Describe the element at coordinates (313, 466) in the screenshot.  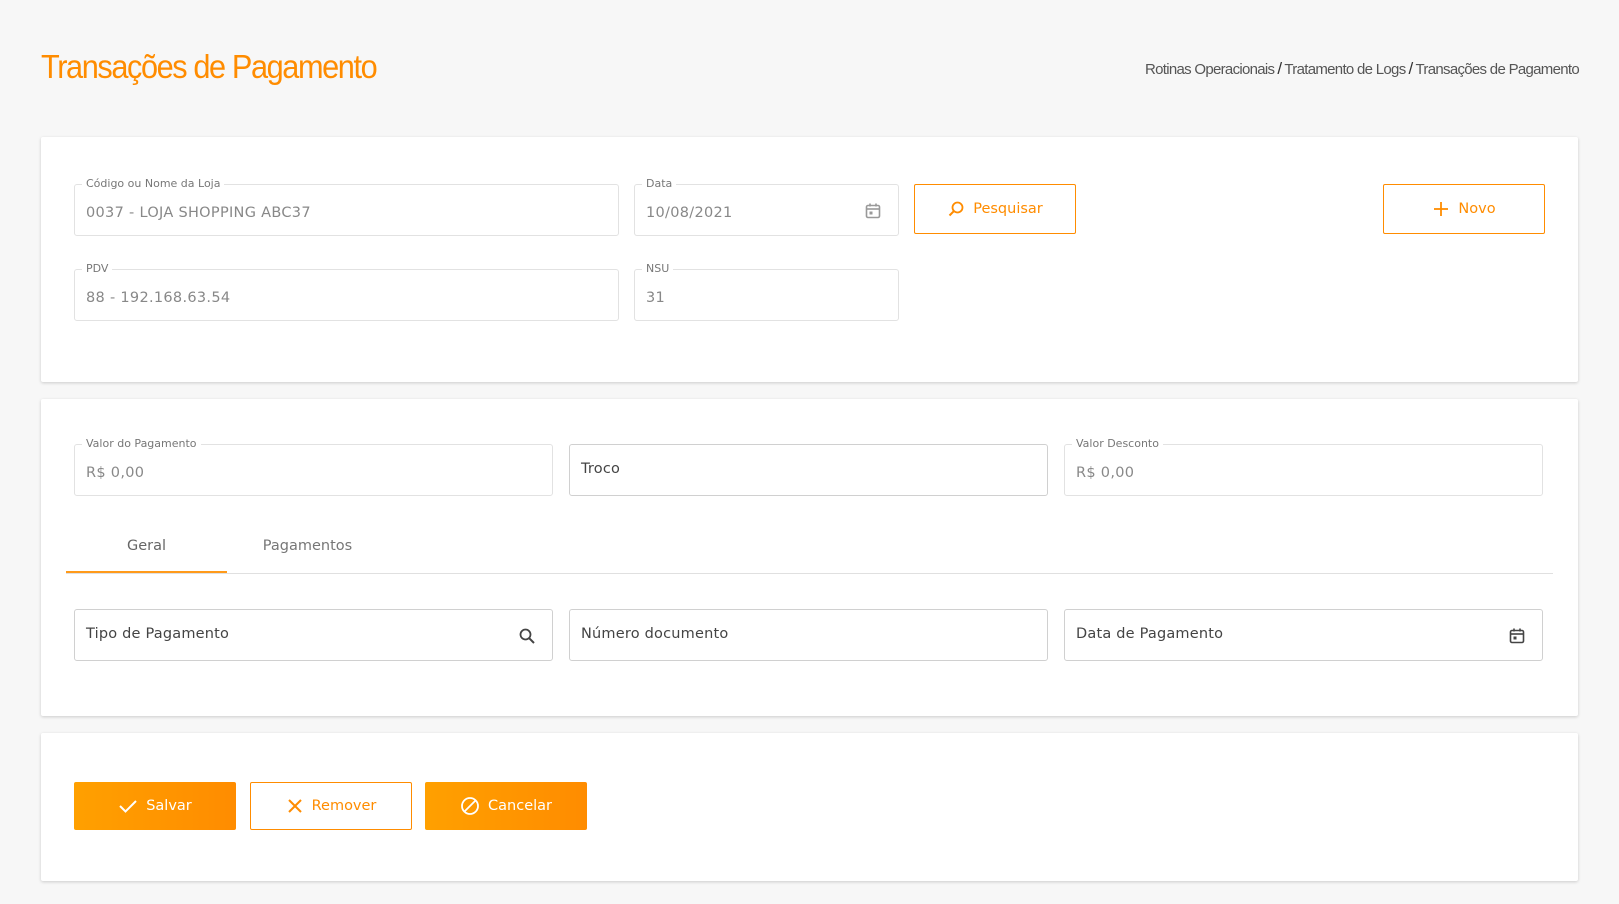
I see `payment-value-field: Valor do Pagamento R$ 0,00` at that location.